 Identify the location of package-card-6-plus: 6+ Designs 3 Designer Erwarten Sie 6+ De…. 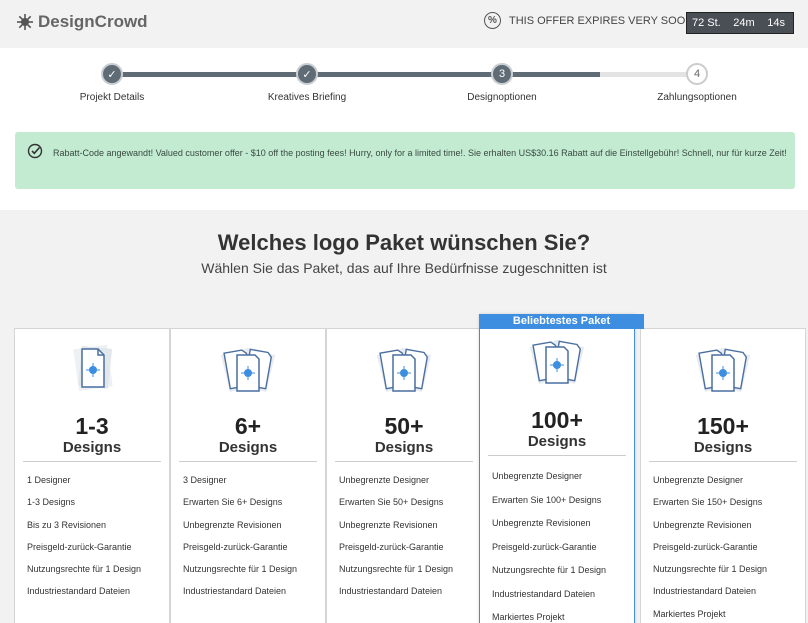
(248, 475).